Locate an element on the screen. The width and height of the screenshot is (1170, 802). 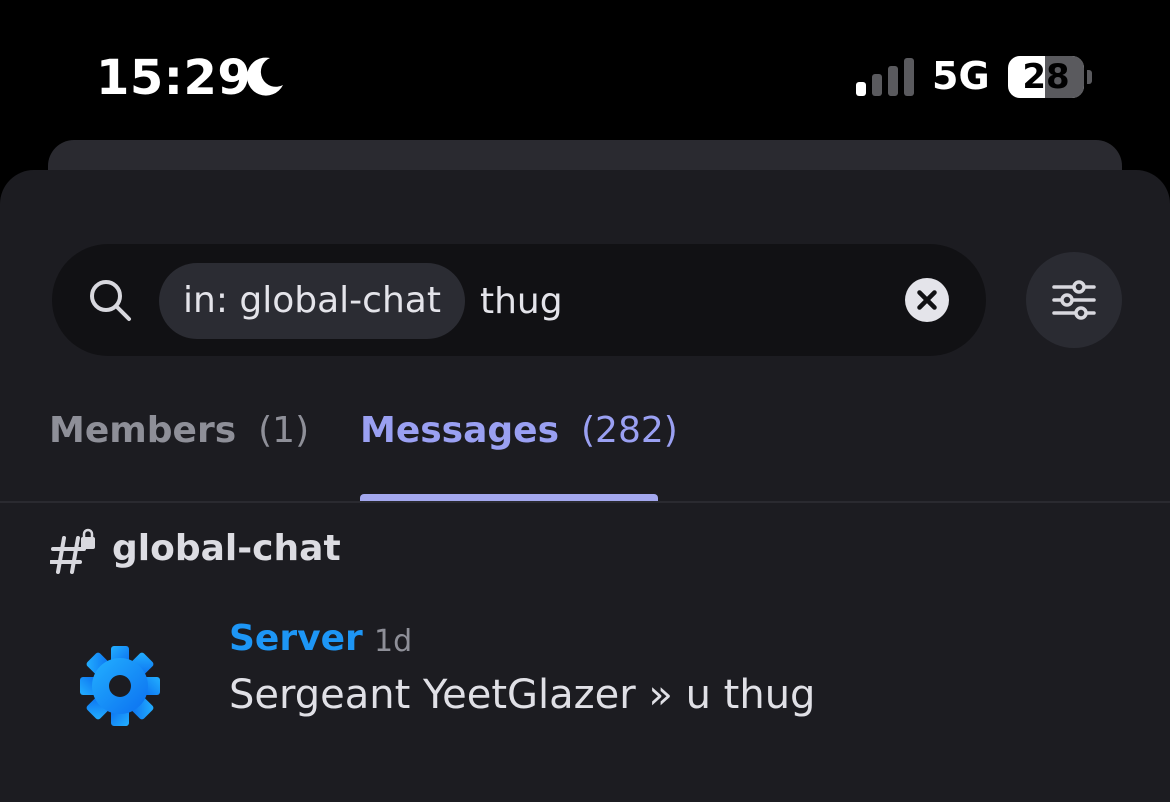
tab-members: Members (1) is located at coordinates (179, 430).